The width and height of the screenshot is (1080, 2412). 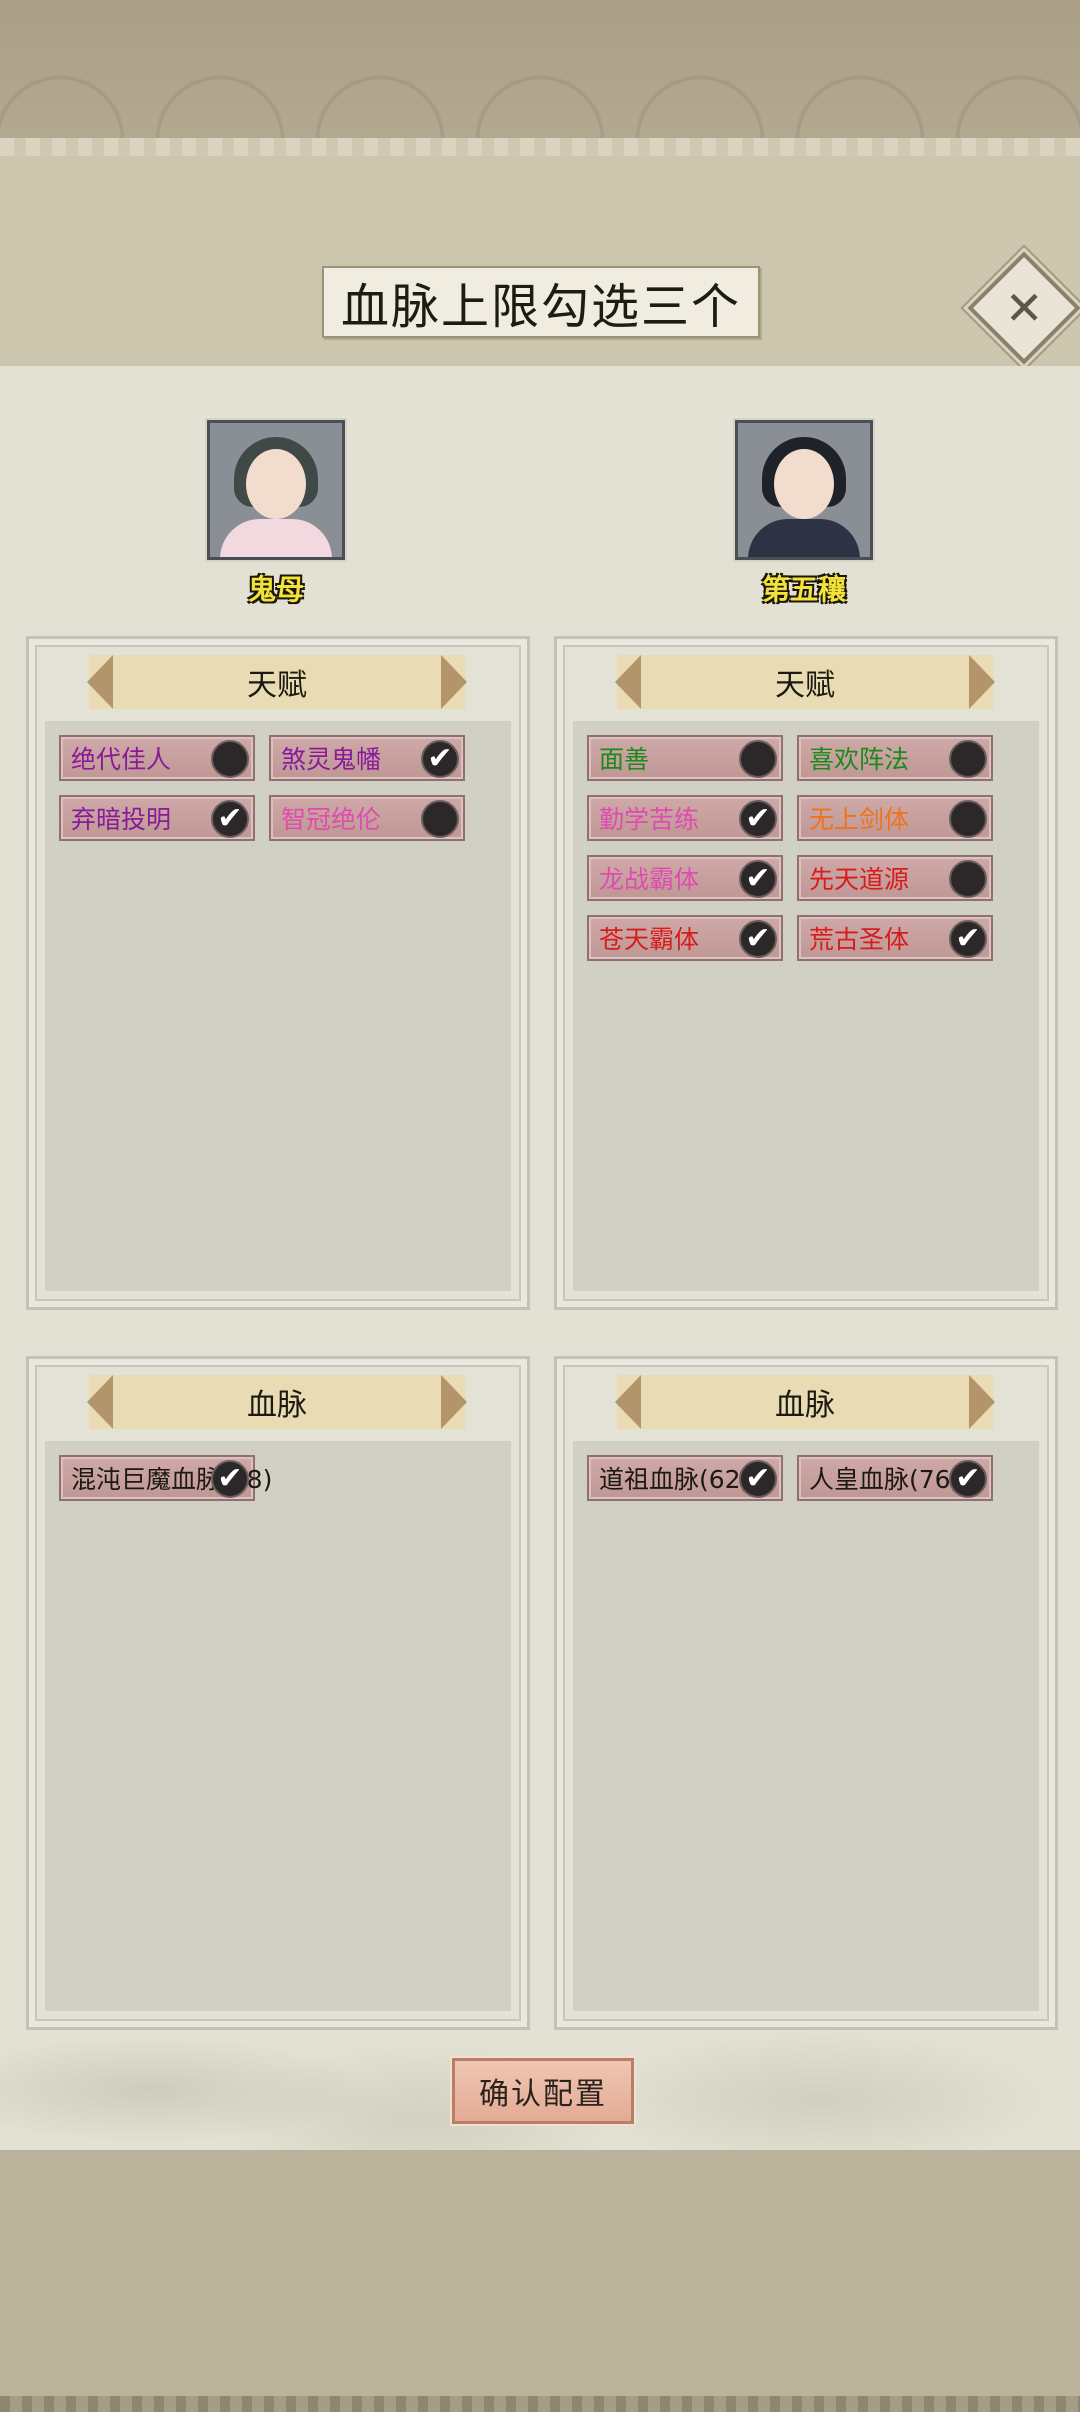 I want to click on bloodline-panel-left: 血脉 混沌巨魔血脉(68) ✔, so click(x=278, y=1693).